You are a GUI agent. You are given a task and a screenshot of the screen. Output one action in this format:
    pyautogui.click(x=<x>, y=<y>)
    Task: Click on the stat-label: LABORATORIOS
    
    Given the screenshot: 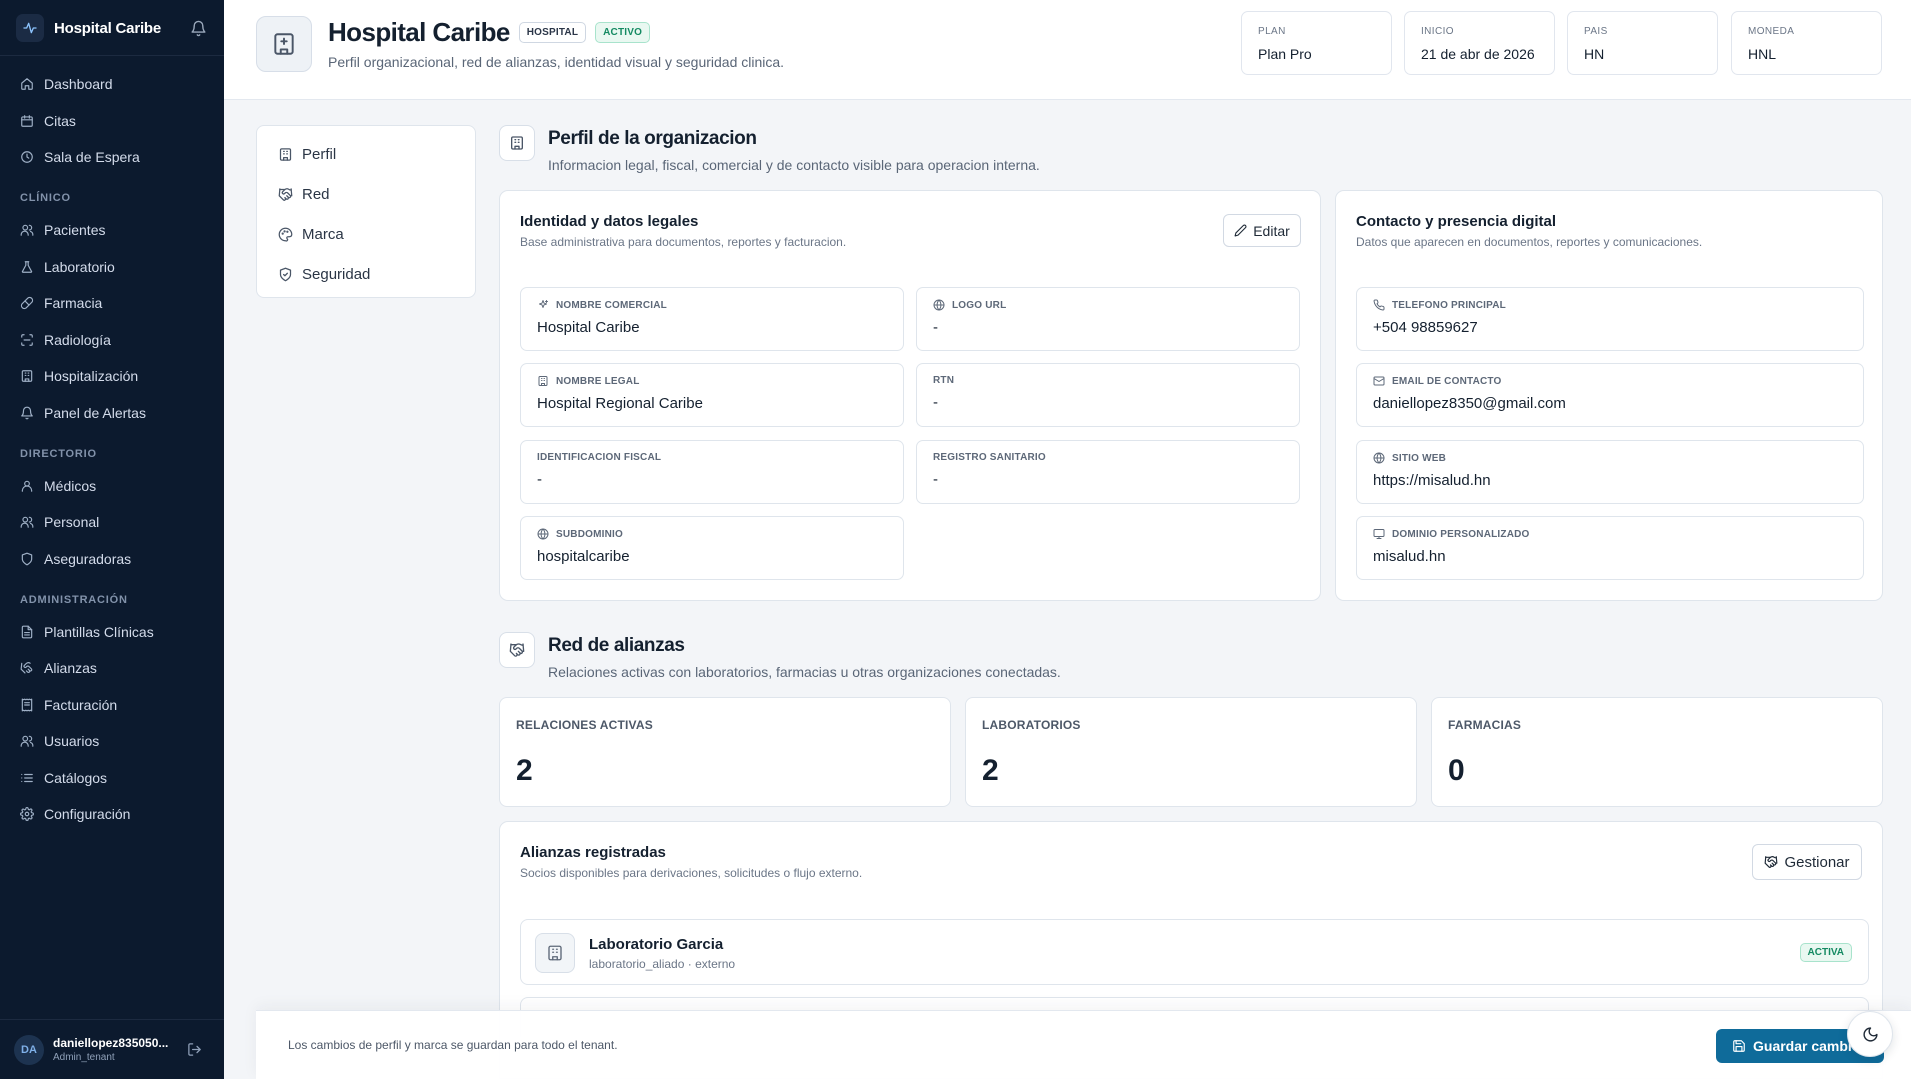 What is the action you would take?
    pyautogui.click(x=1031, y=725)
    